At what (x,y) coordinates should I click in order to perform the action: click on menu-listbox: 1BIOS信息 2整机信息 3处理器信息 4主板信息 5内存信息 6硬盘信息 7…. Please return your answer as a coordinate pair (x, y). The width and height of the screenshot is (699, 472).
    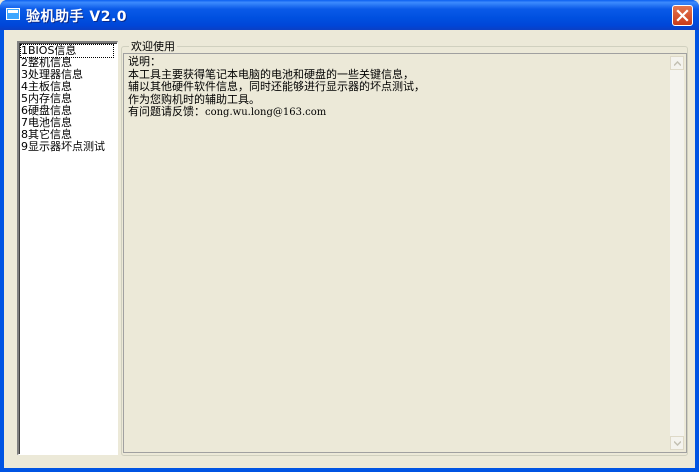
    Looking at the image, I should click on (67, 248).